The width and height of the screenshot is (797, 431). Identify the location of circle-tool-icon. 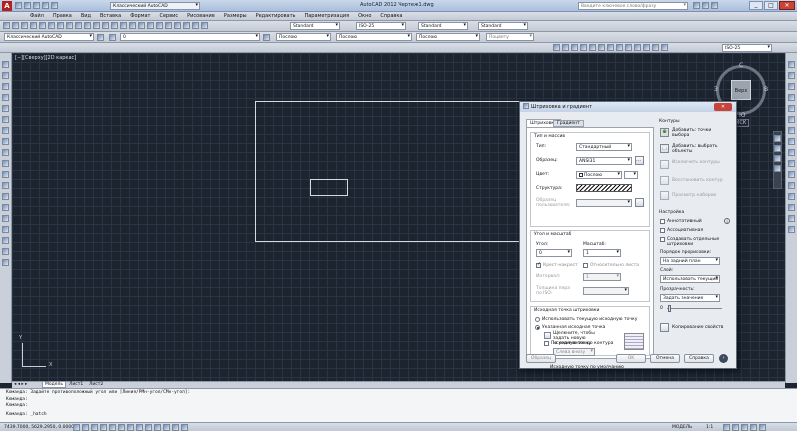
(5, 130).